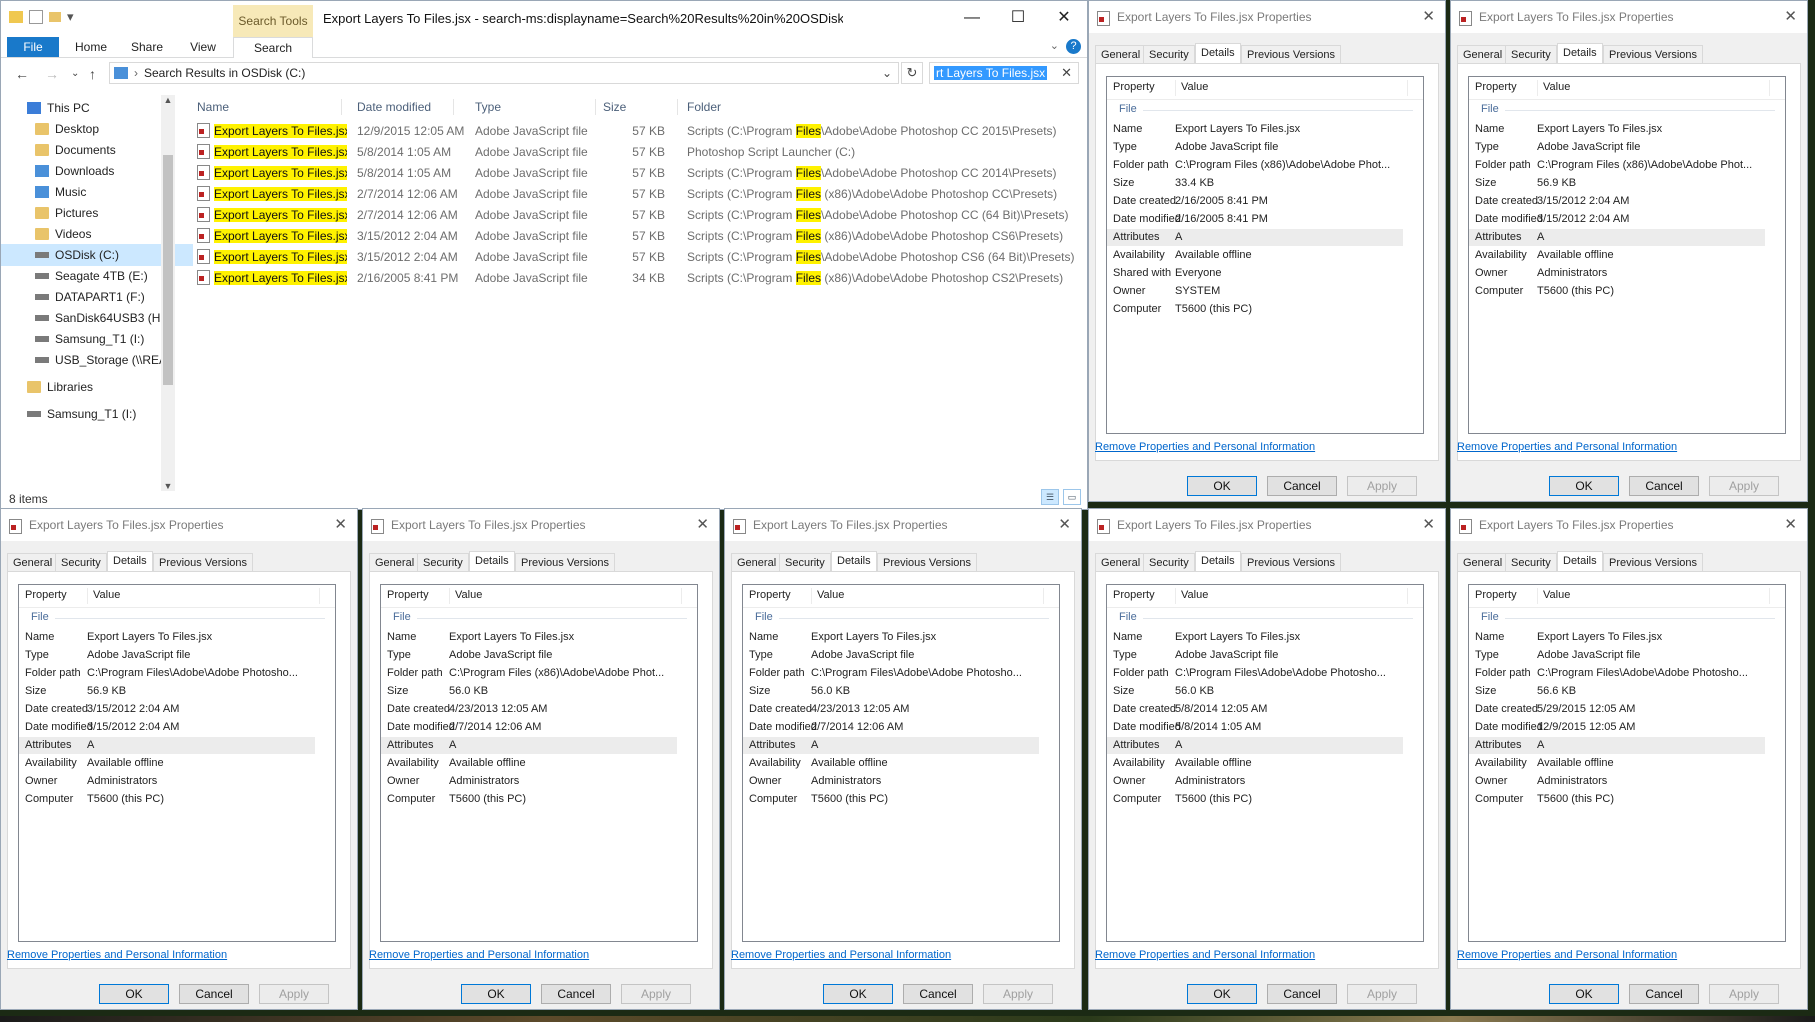 The width and height of the screenshot is (1815, 1022). I want to click on clear-search-icon: ✕, so click(1066, 73).